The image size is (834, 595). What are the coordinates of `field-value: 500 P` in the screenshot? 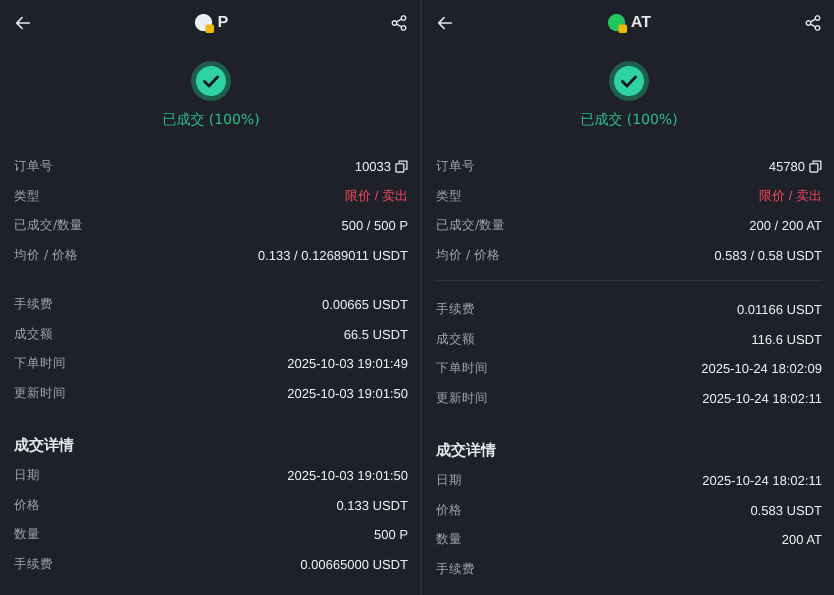 It's located at (391, 534).